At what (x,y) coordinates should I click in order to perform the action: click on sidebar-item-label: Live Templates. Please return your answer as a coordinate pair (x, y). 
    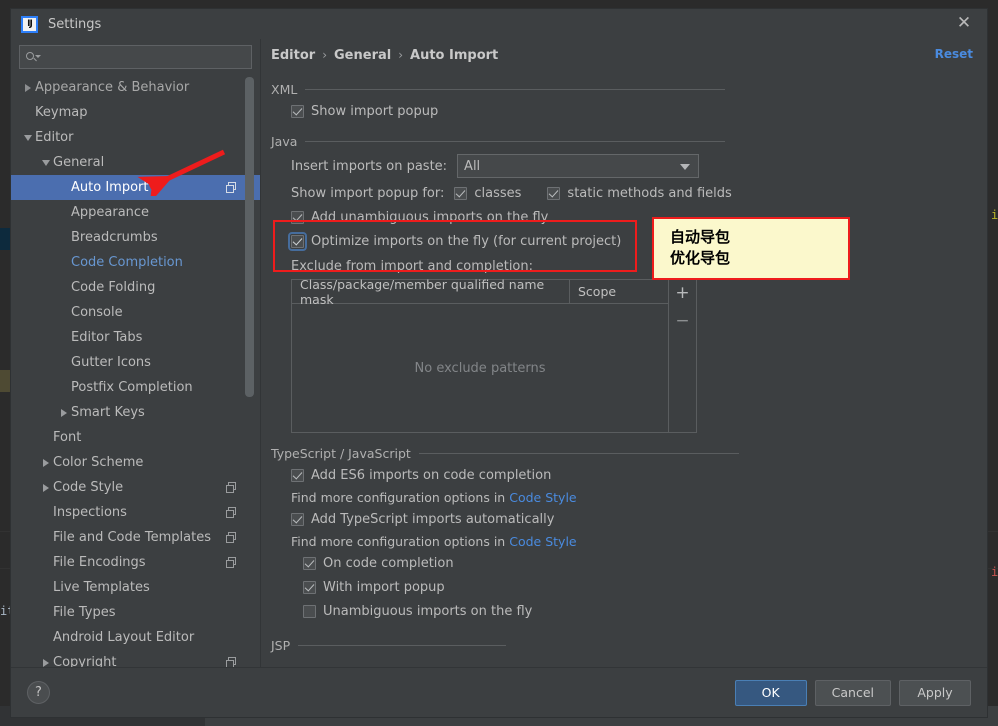
    Looking at the image, I should click on (101, 587).